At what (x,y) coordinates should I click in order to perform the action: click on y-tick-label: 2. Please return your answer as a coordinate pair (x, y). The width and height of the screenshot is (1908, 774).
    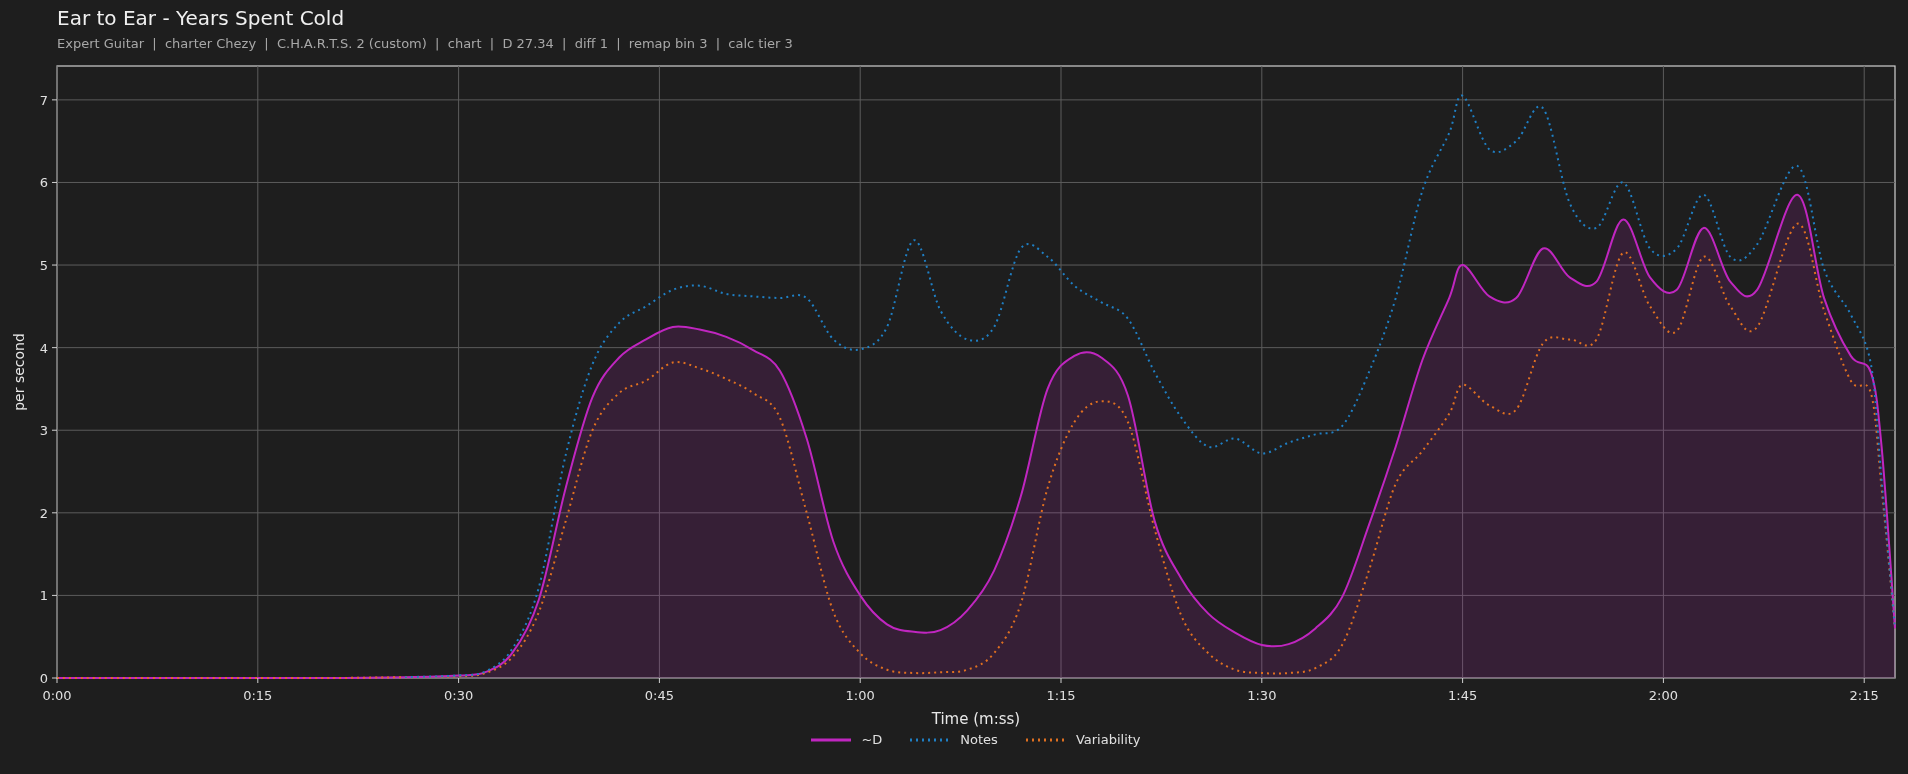
    Looking at the image, I should click on (43, 513).